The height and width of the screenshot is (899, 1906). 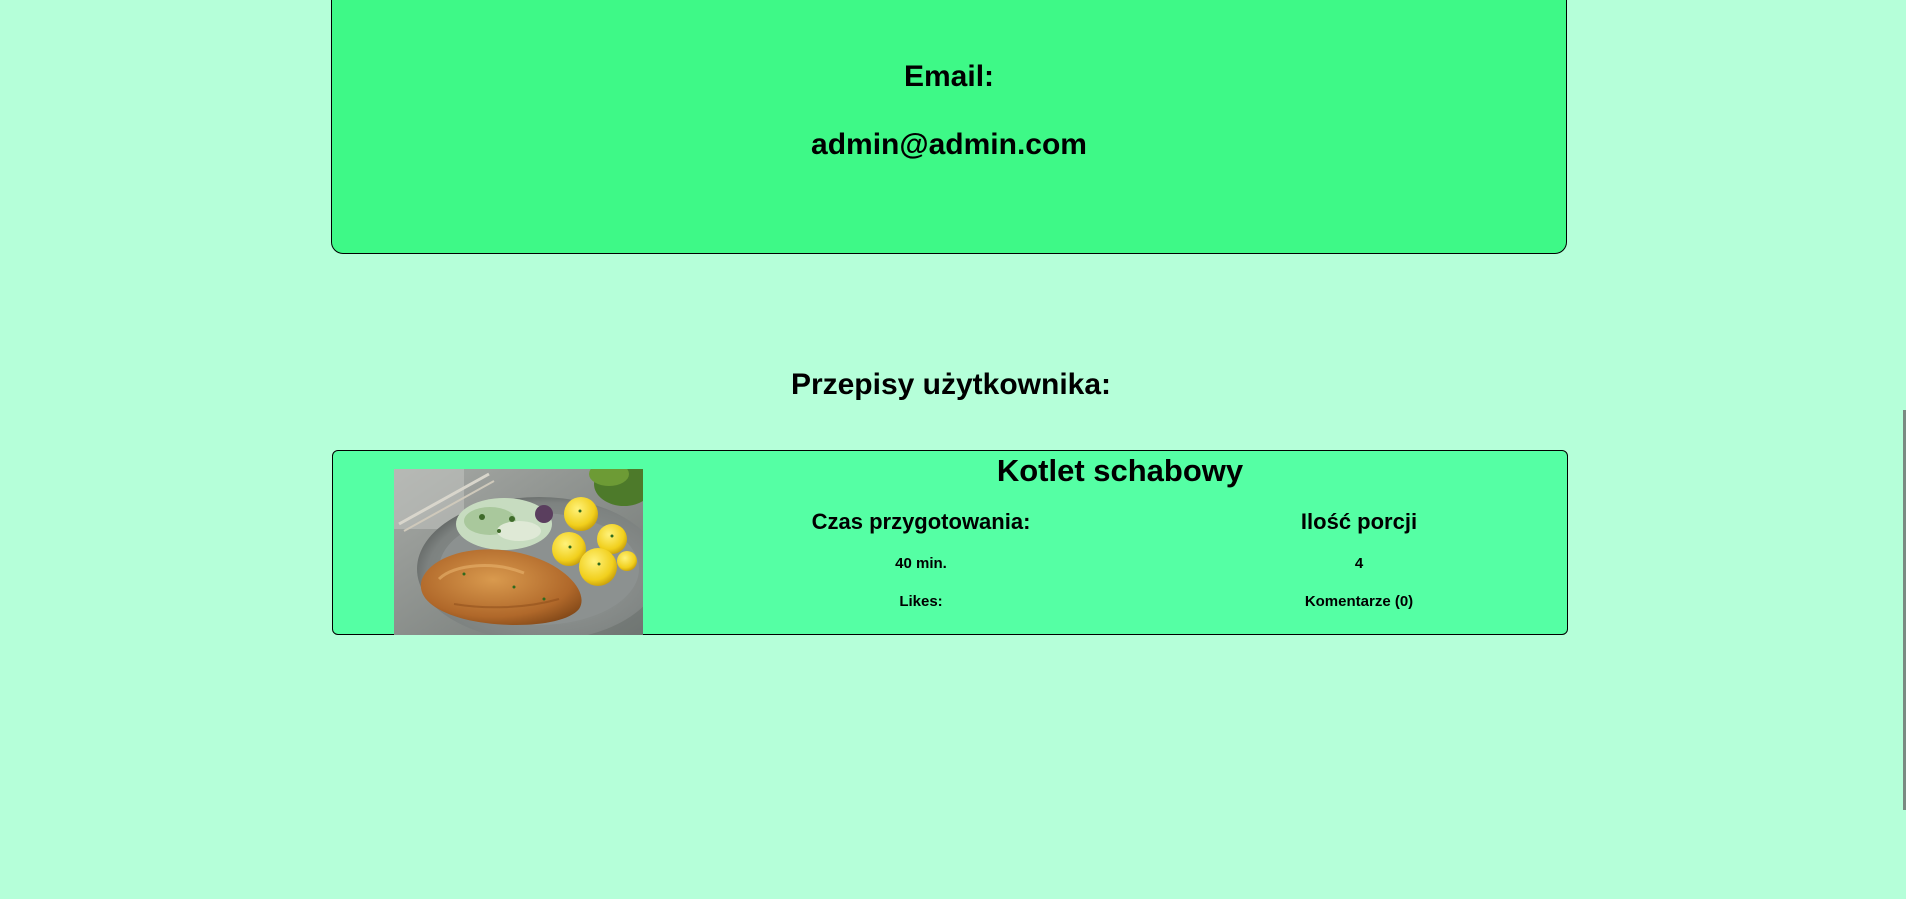 I want to click on email-value: admin@admin.com, so click(x=949, y=144).